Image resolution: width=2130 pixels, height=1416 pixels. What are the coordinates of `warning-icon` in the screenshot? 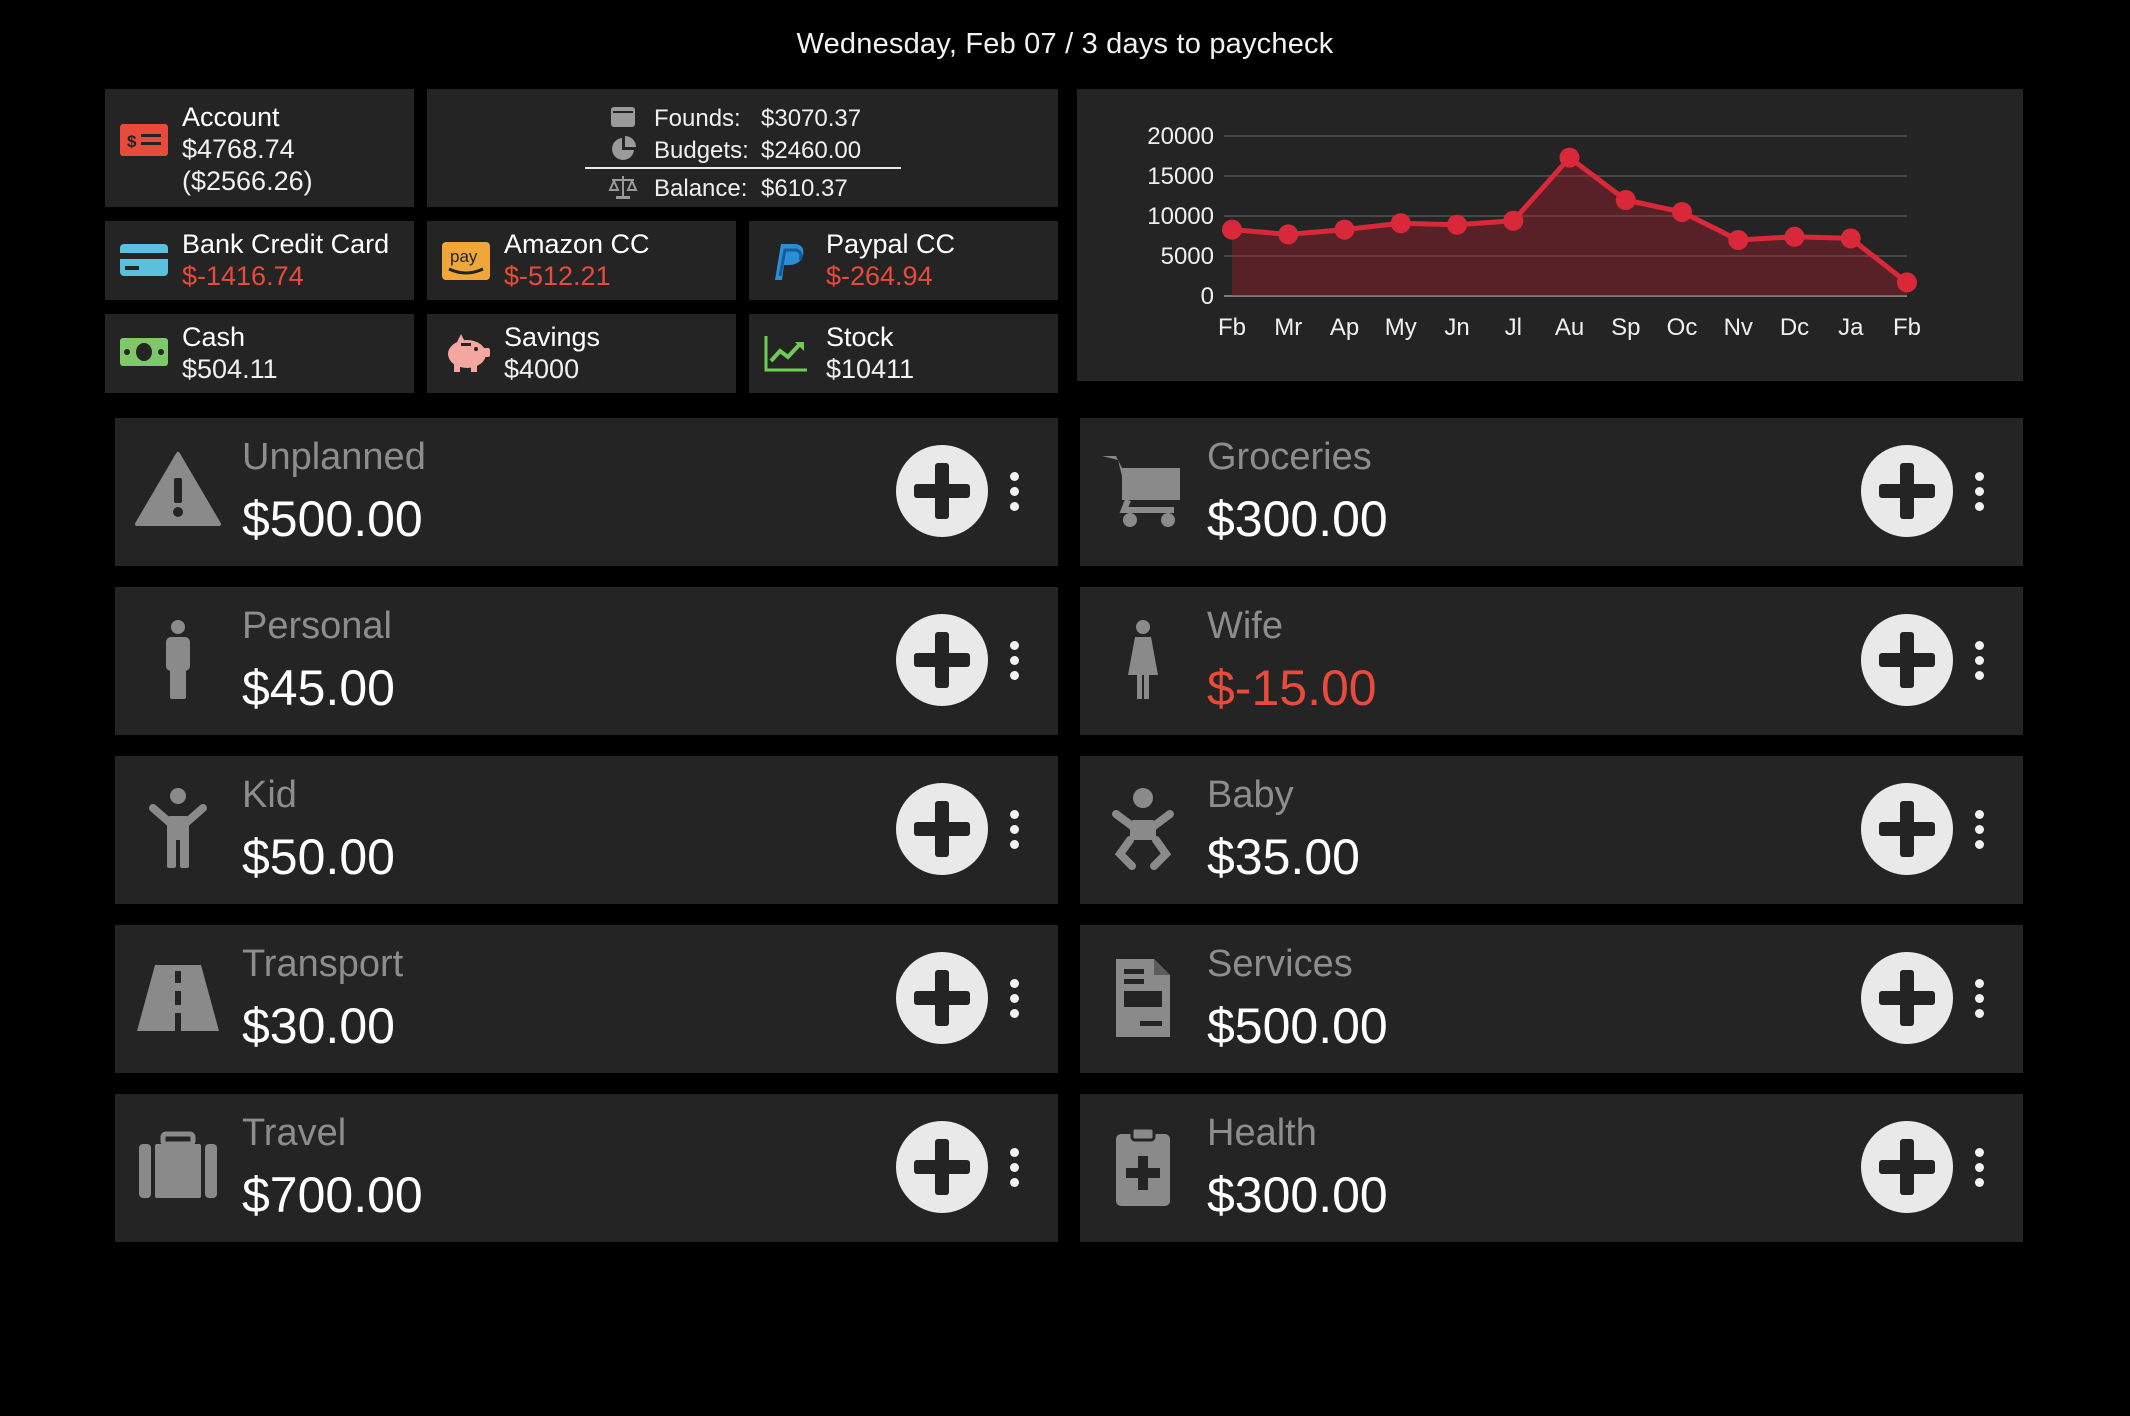 It's located at (178, 489).